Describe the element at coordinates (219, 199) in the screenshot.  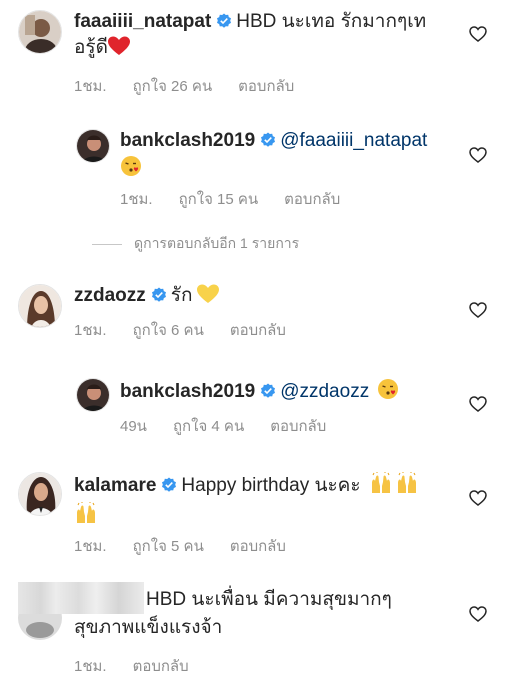
I see `like-count: ถูกใจ 15 คน` at that location.